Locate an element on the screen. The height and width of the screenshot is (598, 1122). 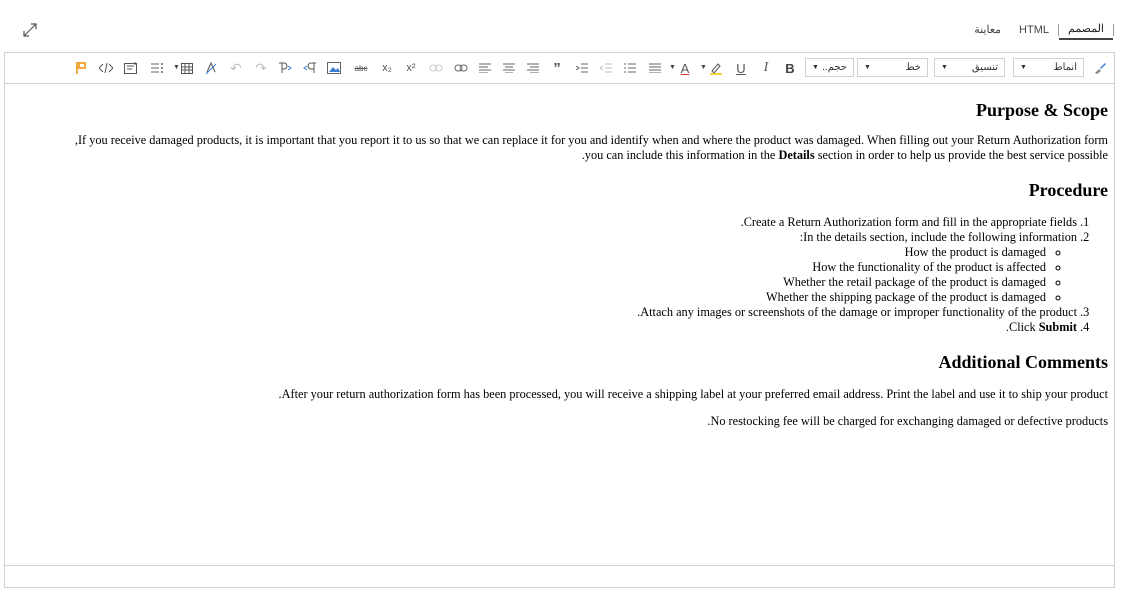
text-run: you can include this information in the is located at coordinates (681, 155).